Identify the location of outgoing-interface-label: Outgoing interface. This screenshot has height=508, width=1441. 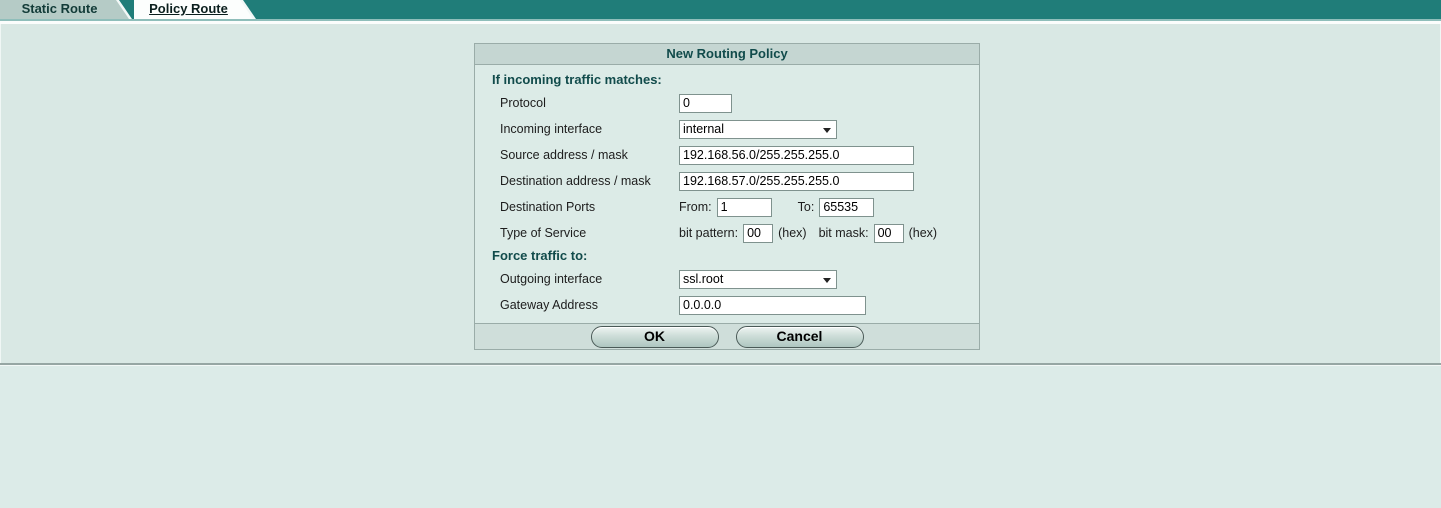
(551, 279).